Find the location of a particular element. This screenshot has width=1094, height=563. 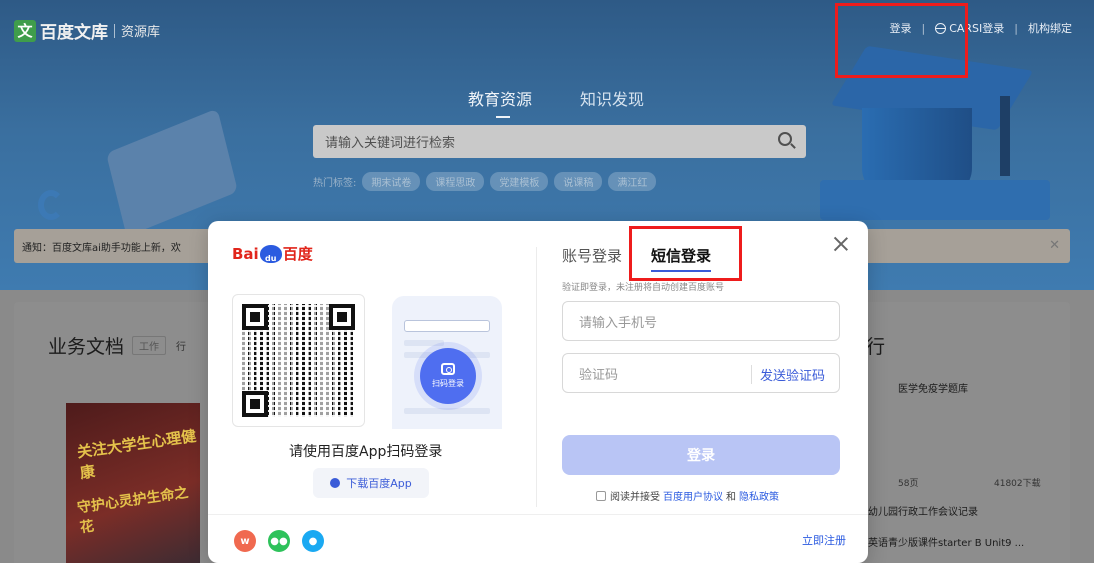

baidu-logo: Bai du 百度 is located at coordinates (272, 253).